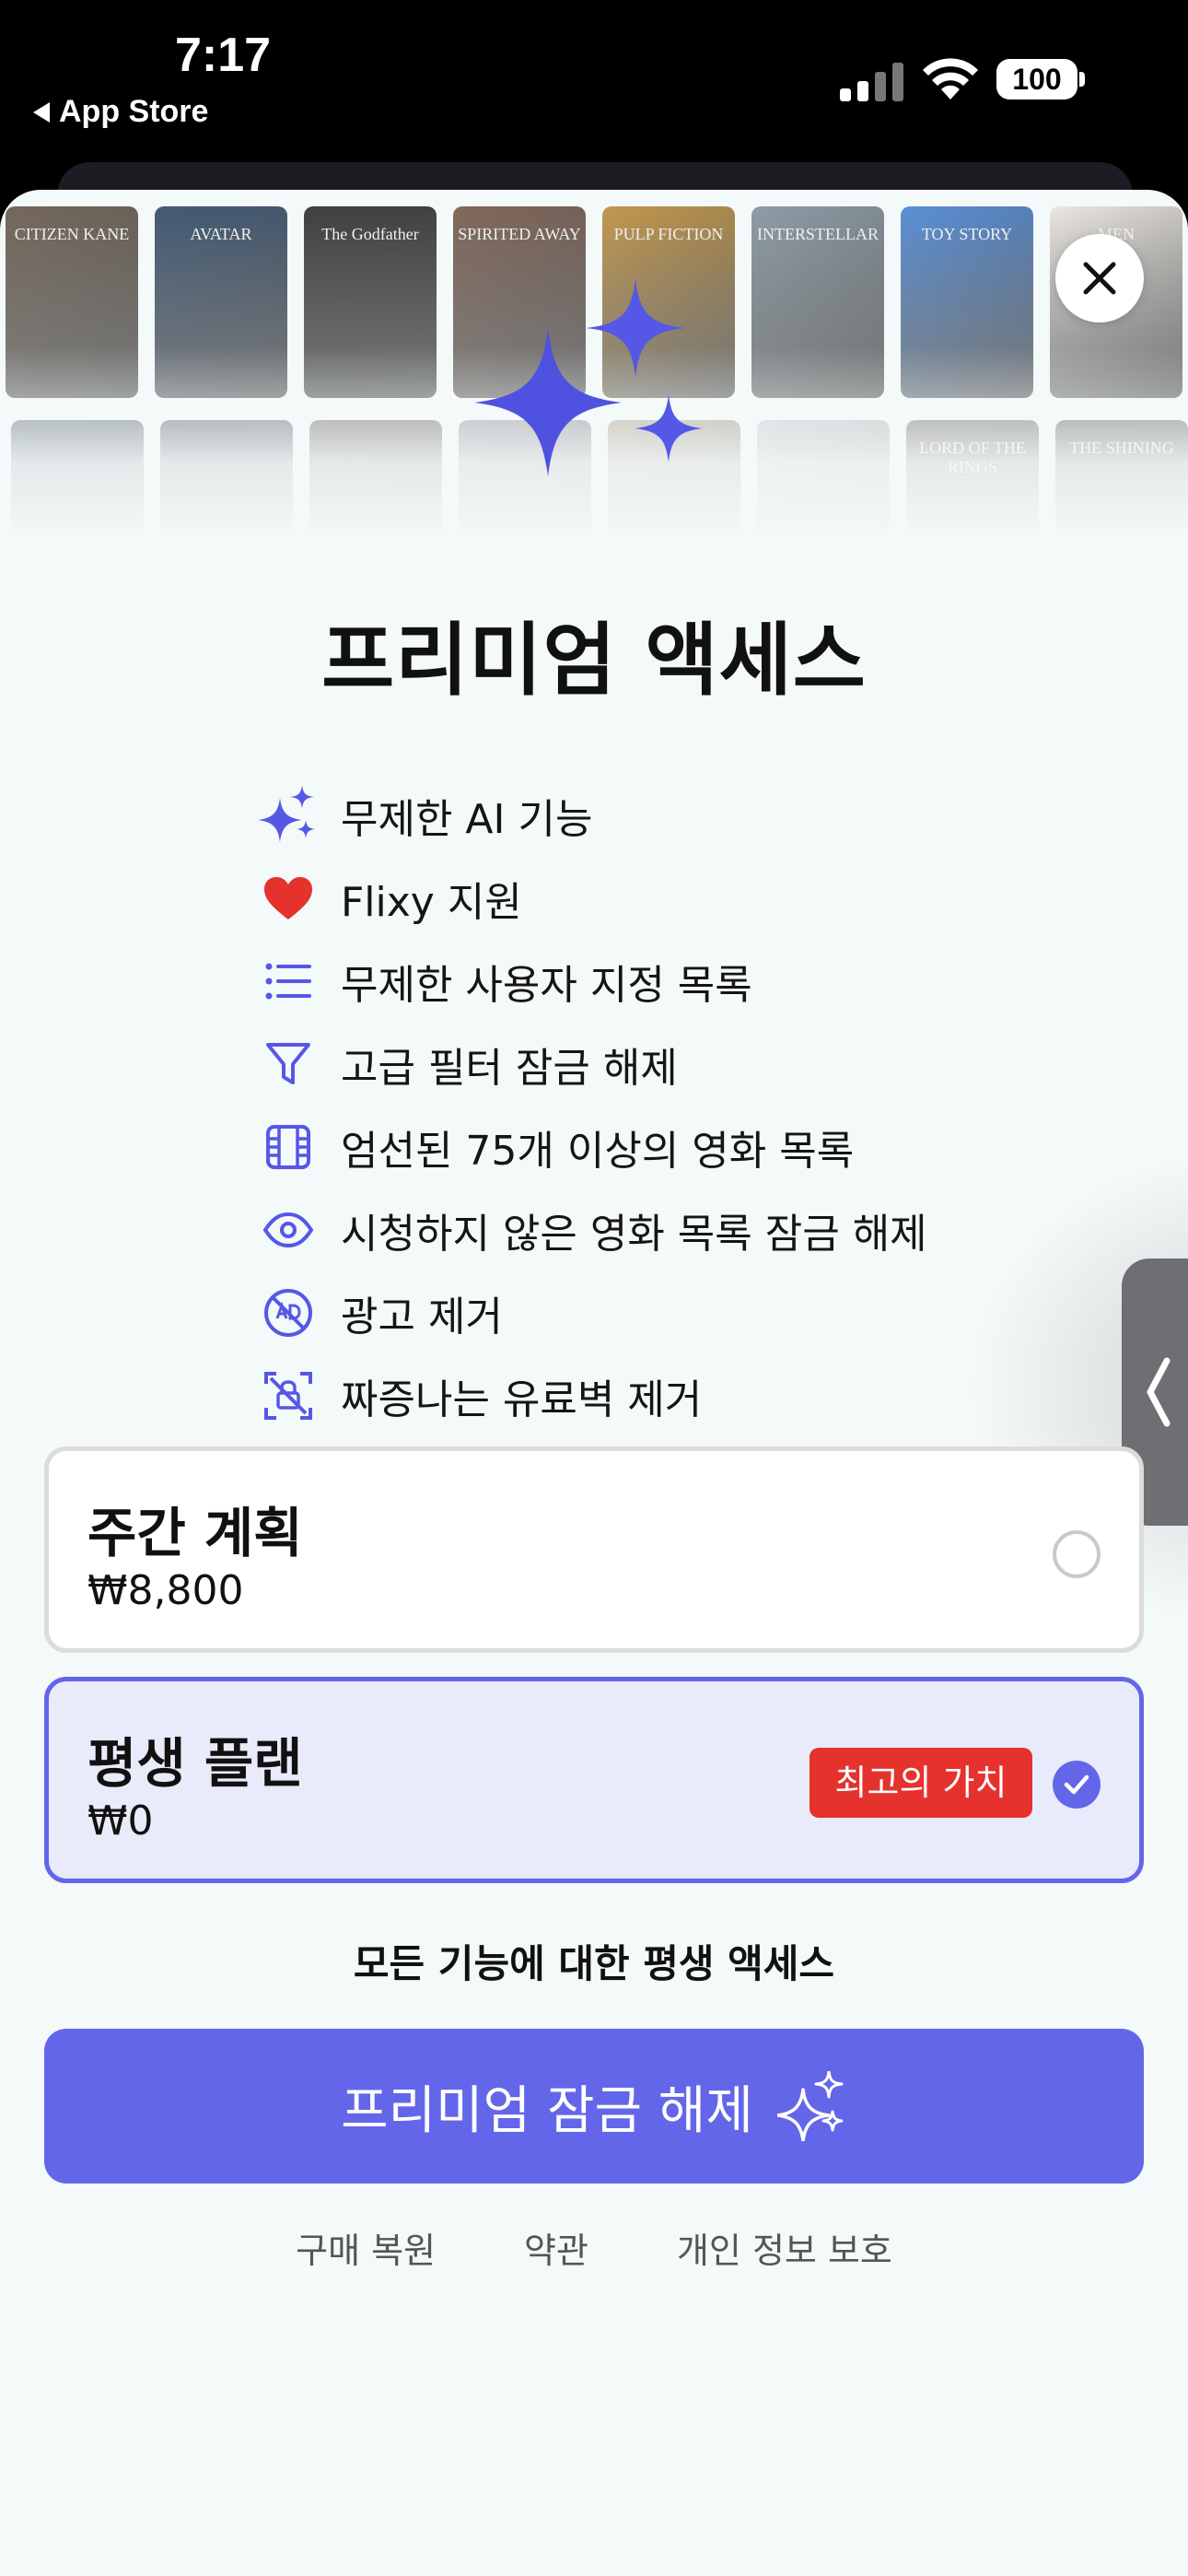  What do you see at coordinates (288, 1147) in the screenshot?
I see `film-icon` at bounding box center [288, 1147].